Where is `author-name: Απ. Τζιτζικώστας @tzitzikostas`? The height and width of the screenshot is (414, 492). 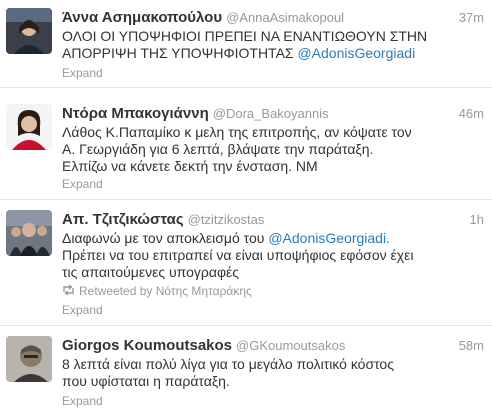 author-name: Απ. Τζιτζικώστας @tzitzikostas is located at coordinates (163, 219).